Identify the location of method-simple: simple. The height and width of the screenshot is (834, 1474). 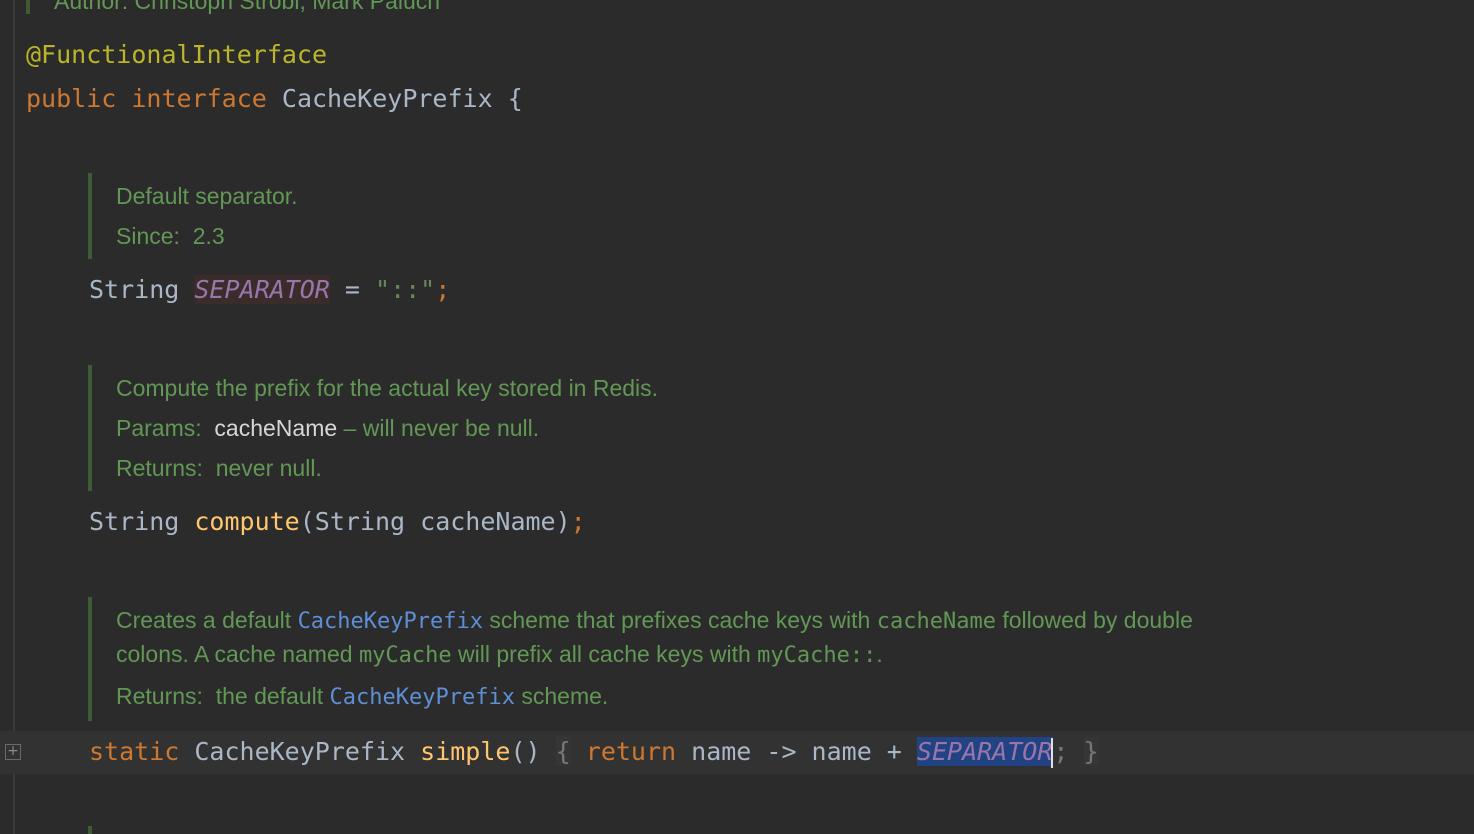
(465, 751).